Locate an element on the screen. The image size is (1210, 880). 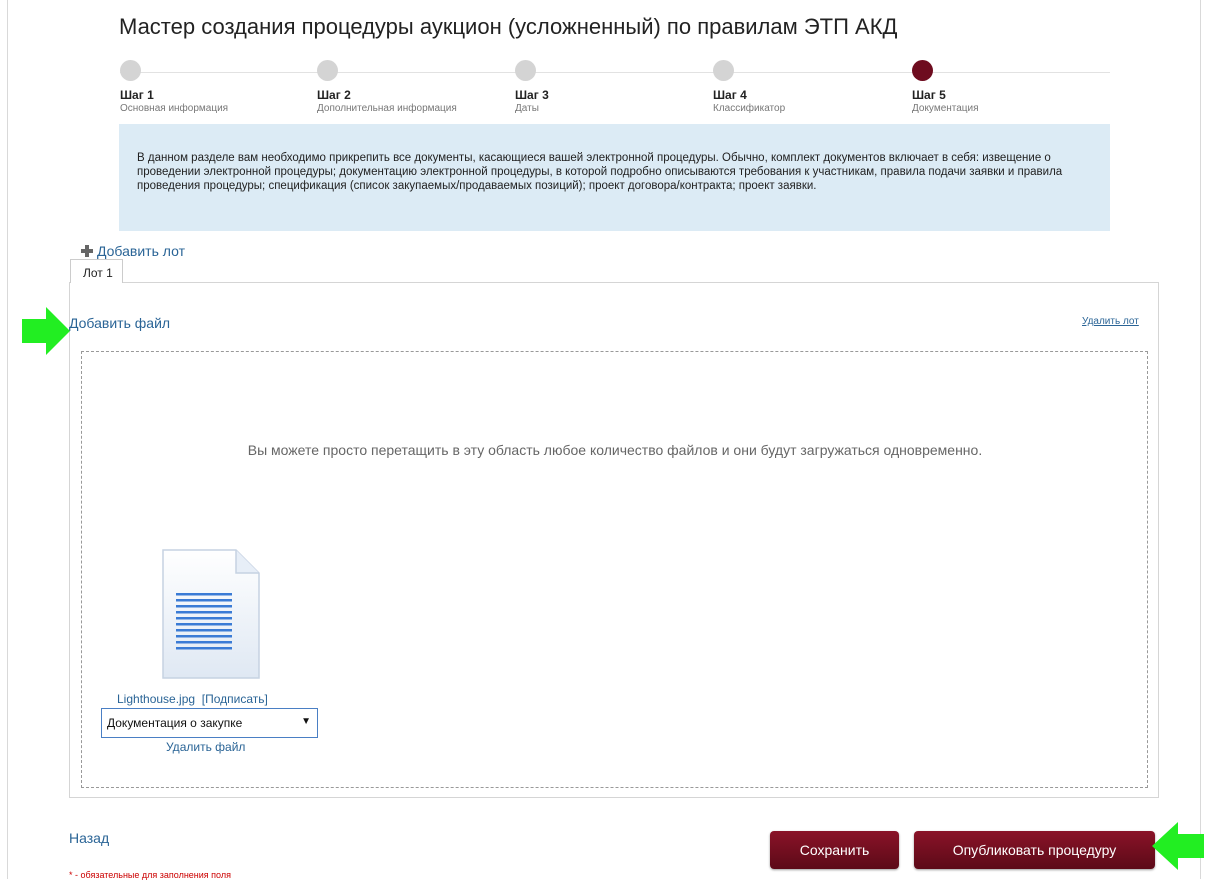
document-type-value: Документация о закупке is located at coordinates (175, 723).